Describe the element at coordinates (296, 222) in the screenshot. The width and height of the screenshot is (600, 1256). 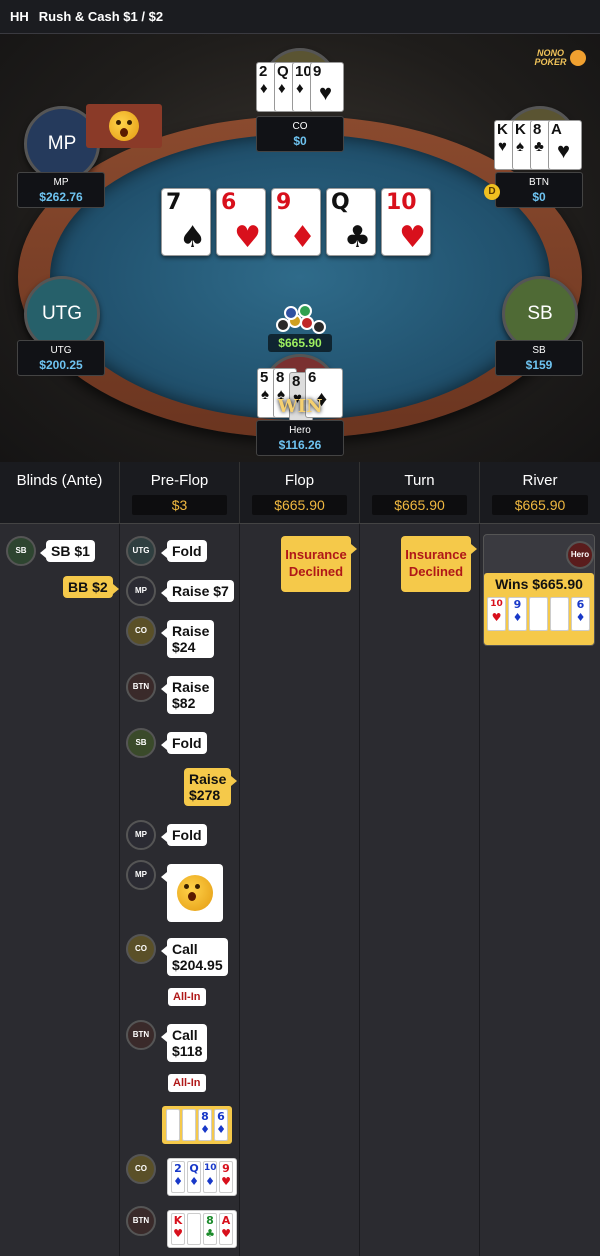
I see `board-card: 9 ♦` at that location.